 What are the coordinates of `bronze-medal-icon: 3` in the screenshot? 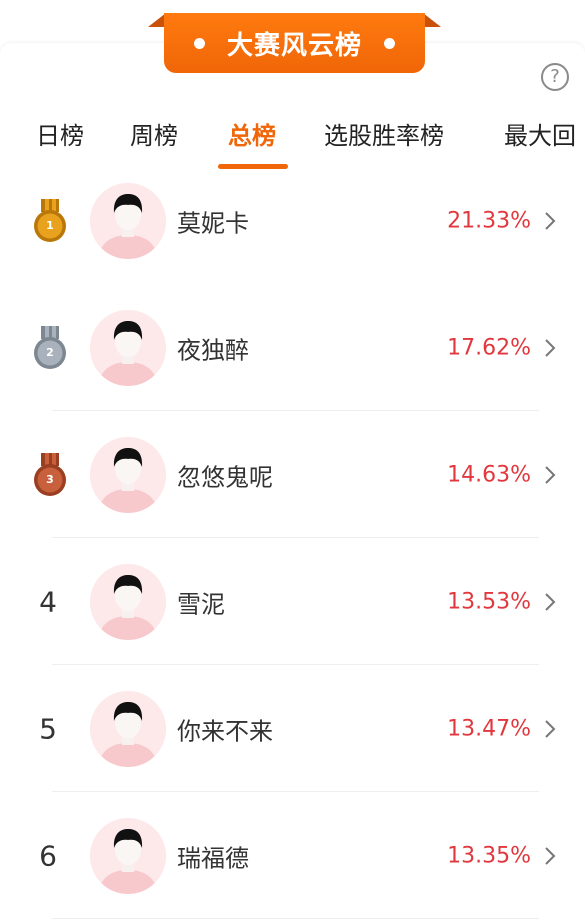 It's located at (50, 474).